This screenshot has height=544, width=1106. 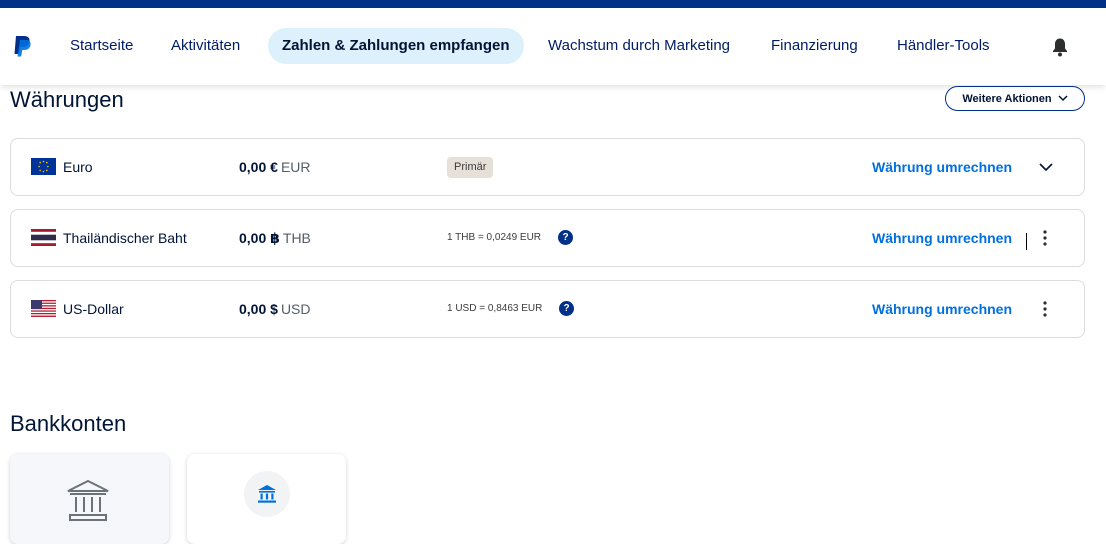 I want to click on nav-item-marketing: Wachstum durch Marketing, so click(x=639, y=46).